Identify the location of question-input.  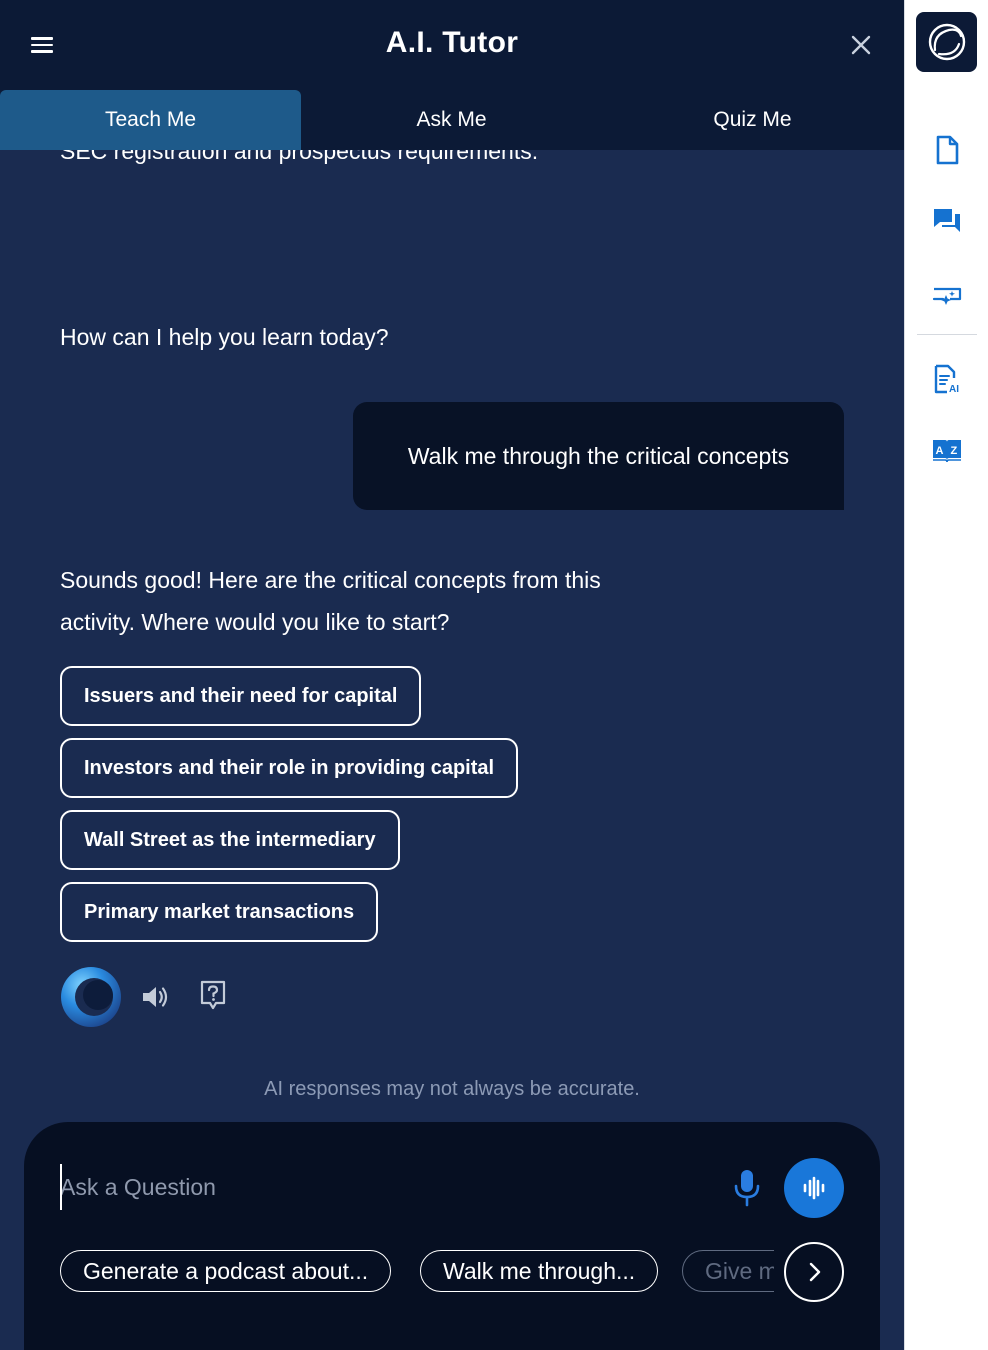
(390, 1187).